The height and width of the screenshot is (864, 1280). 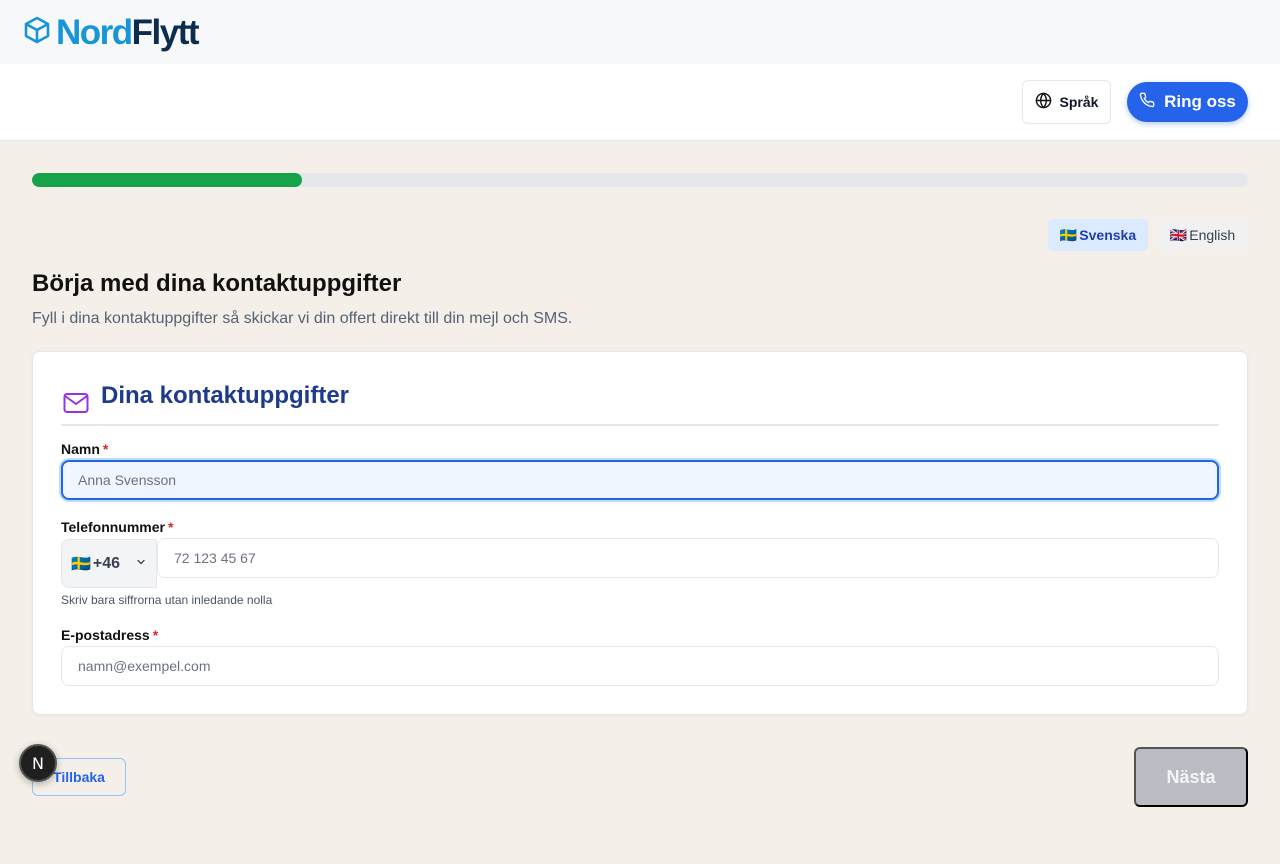 What do you see at coordinates (217, 283) in the screenshot?
I see `page-title: Börja med dina kontaktuppgifter` at bounding box center [217, 283].